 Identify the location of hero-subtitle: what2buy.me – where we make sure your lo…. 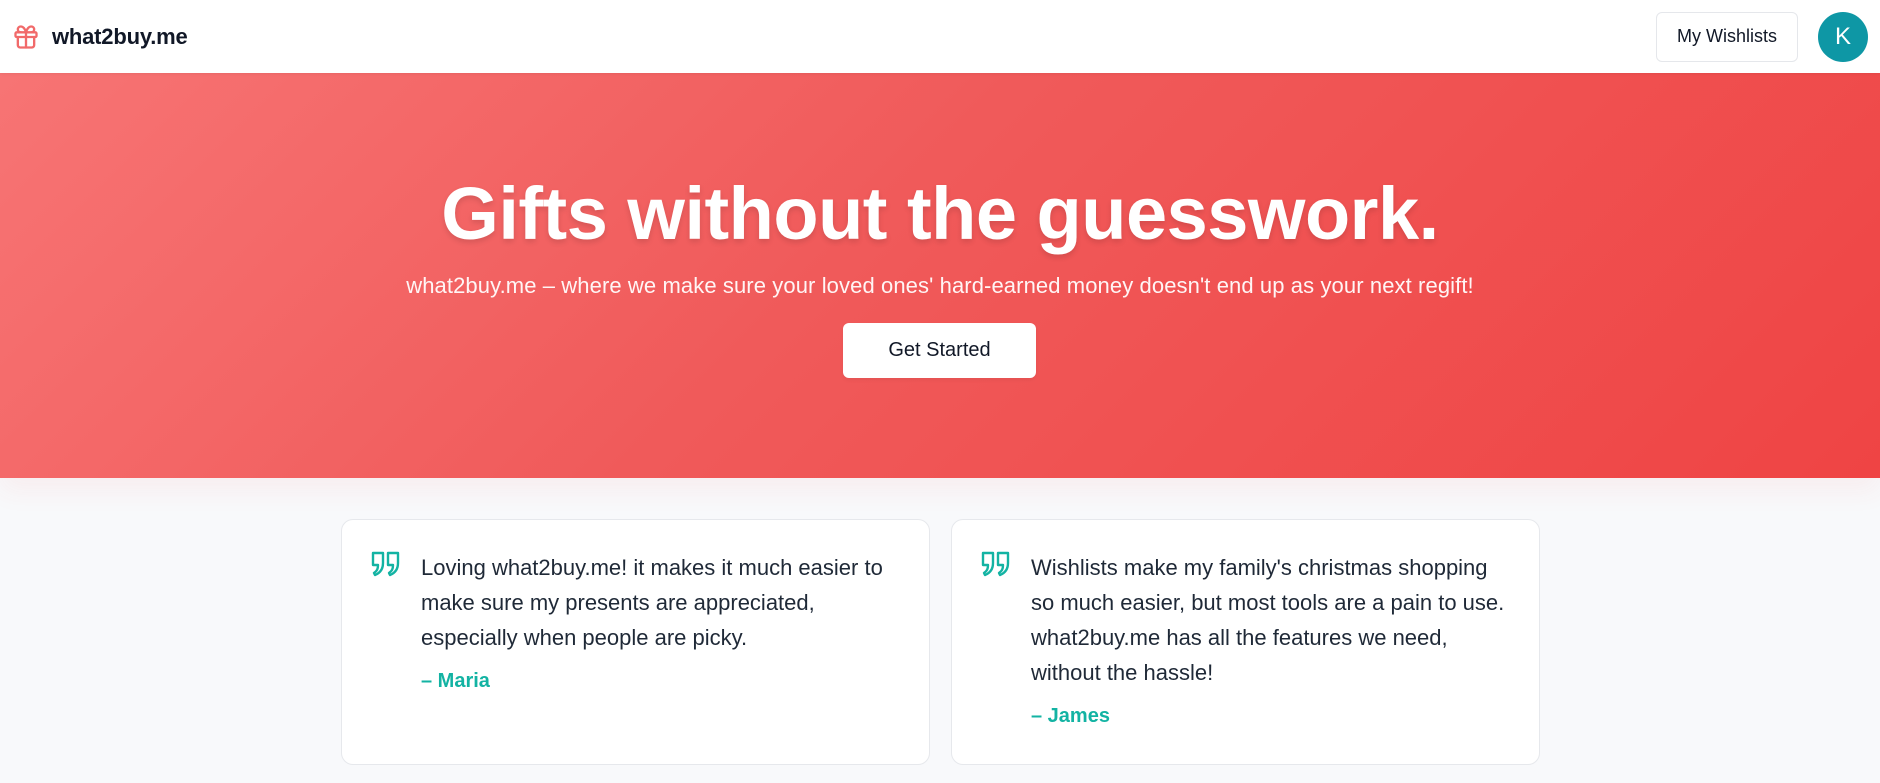
(940, 285).